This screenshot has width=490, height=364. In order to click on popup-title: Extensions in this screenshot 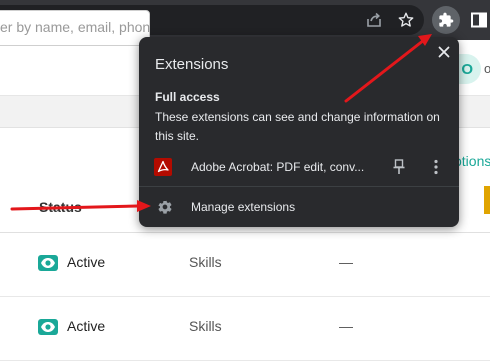, I will do `click(192, 64)`.